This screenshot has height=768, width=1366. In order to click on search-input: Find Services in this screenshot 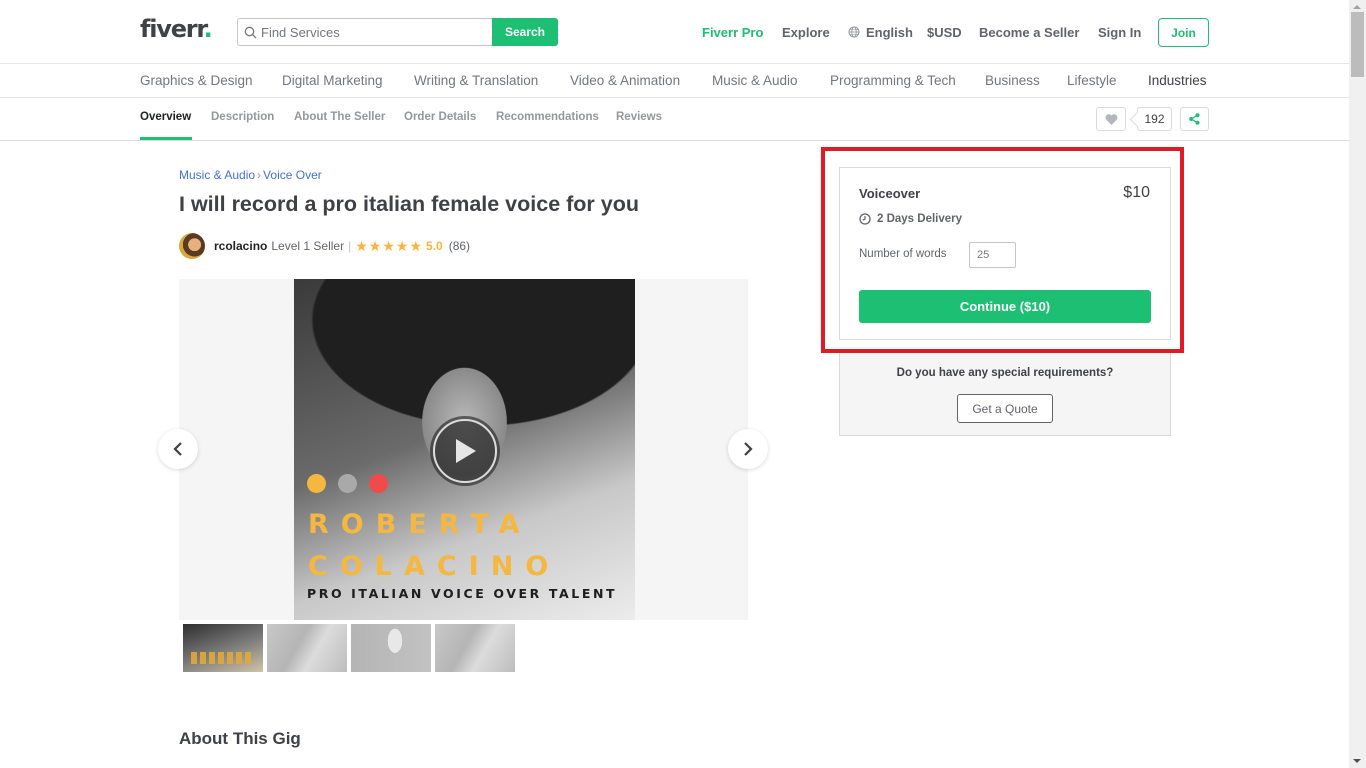, I will do `click(364, 32)`.